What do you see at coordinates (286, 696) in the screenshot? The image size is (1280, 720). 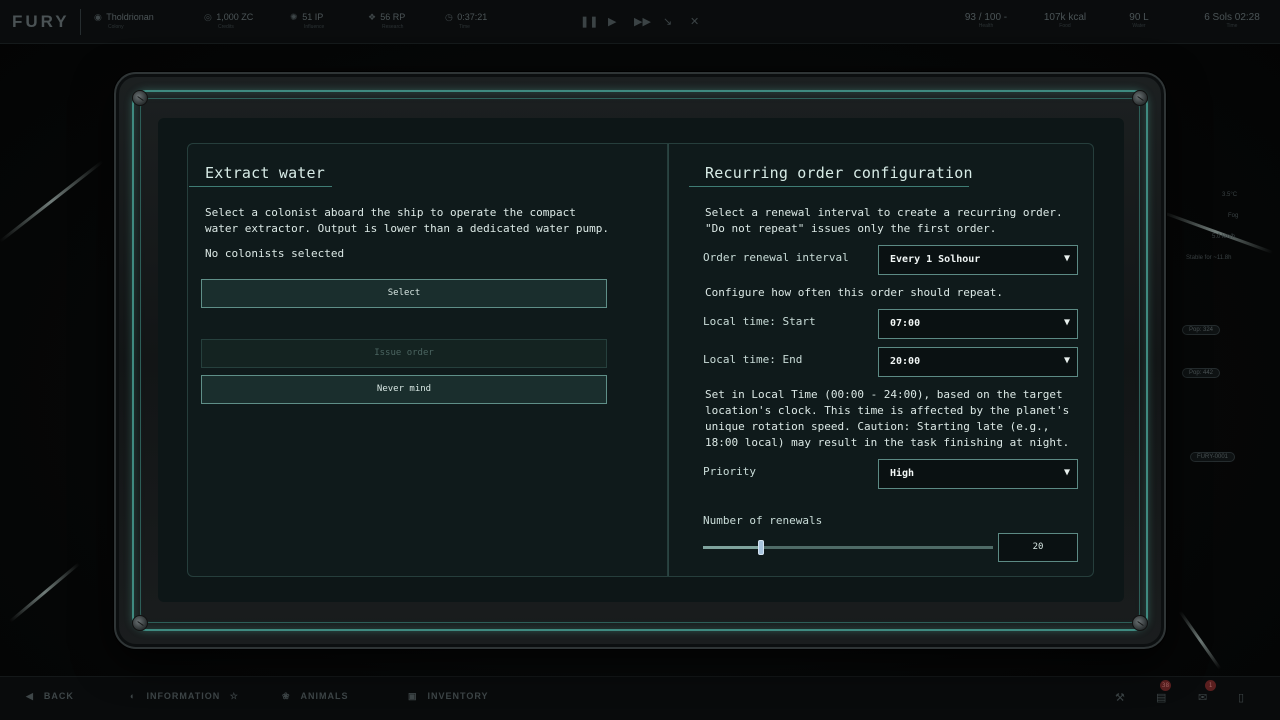 I see `animals-icon: ❀` at bounding box center [286, 696].